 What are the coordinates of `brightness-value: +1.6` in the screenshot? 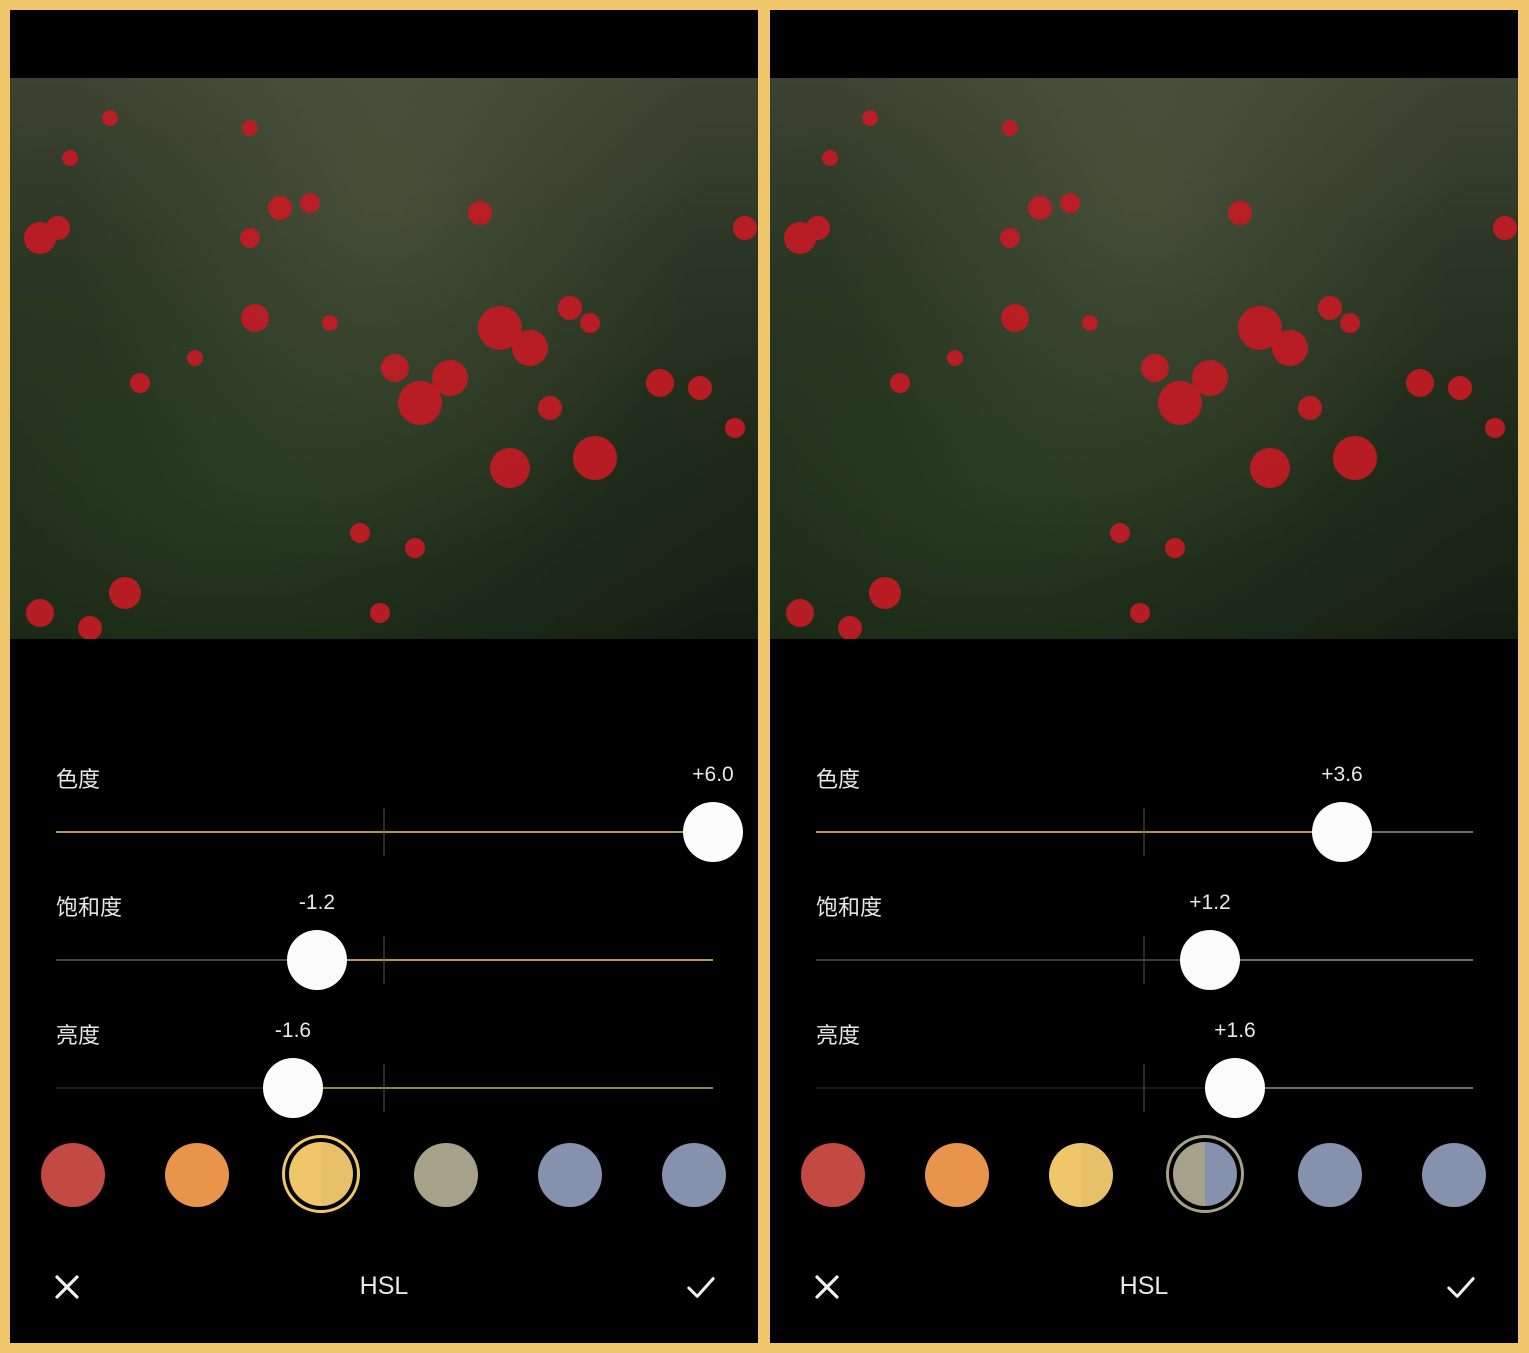 It's located at (1235, 1030).